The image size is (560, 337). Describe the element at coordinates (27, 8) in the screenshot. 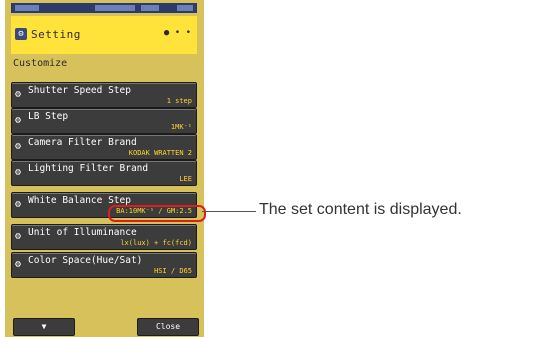

I see `battery-icon` at that location.